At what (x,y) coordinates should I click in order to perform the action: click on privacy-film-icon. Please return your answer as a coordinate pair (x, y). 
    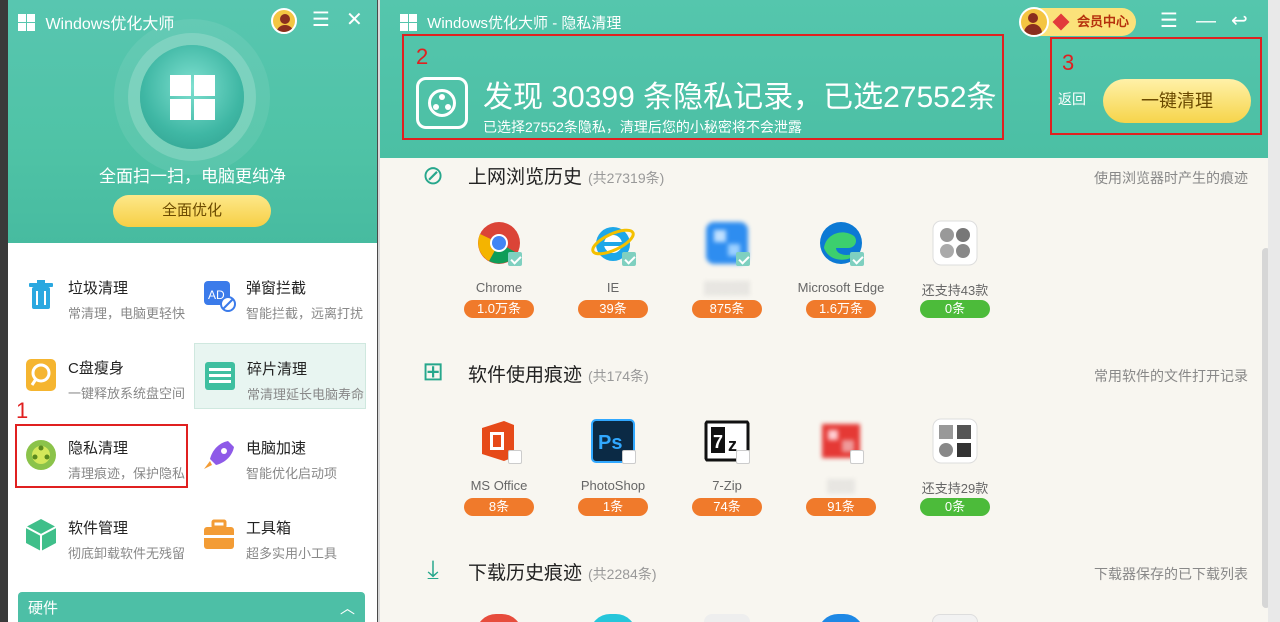
    Looking at the image, I should click on (442, 103).